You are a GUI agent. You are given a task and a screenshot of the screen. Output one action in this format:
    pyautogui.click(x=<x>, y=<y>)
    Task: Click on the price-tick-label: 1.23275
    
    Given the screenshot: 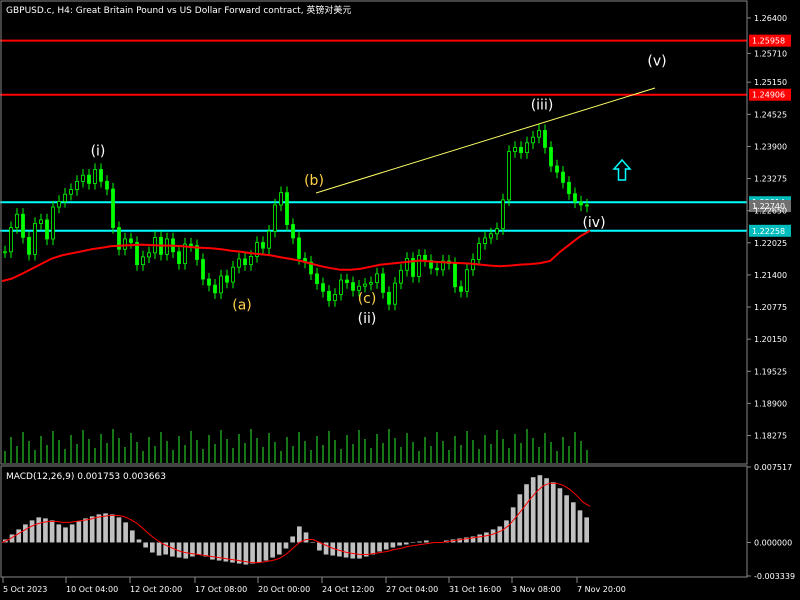 What is the action you would take?
    pyautogui.click(x=770, y=179)
    